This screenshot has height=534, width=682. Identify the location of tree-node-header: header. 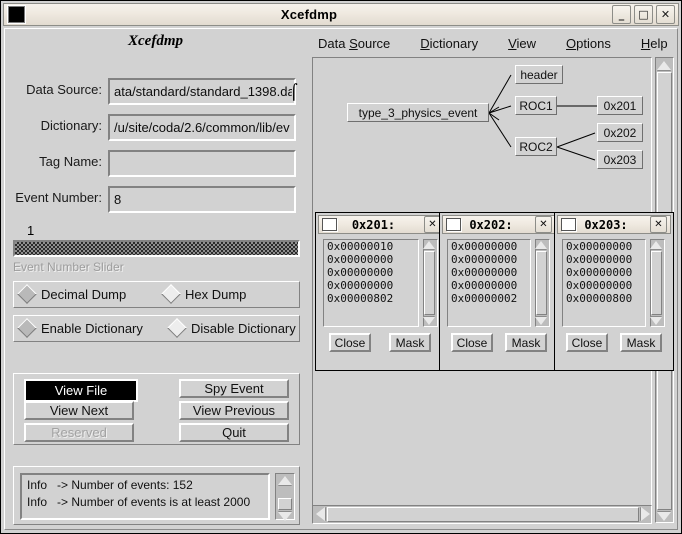
(539, 74).